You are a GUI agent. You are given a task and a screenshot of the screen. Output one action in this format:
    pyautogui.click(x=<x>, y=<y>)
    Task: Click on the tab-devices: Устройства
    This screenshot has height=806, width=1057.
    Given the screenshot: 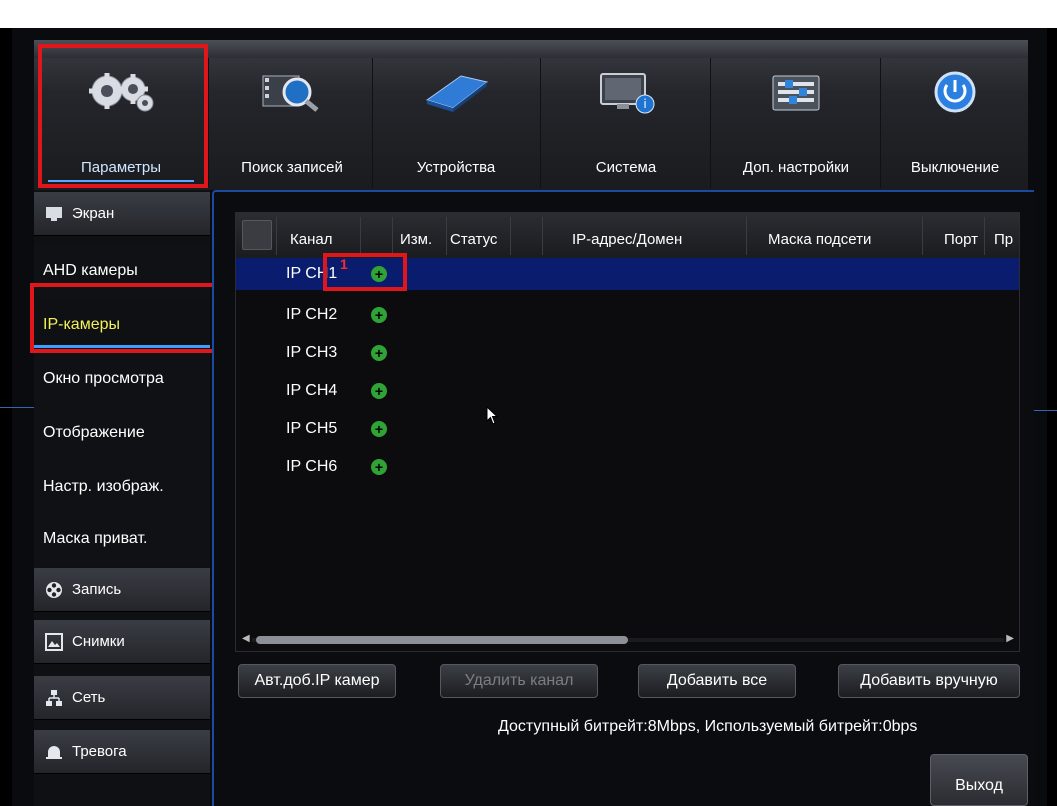 What is the action you would take?
    pyautogui.click(x=456, y=120)
    